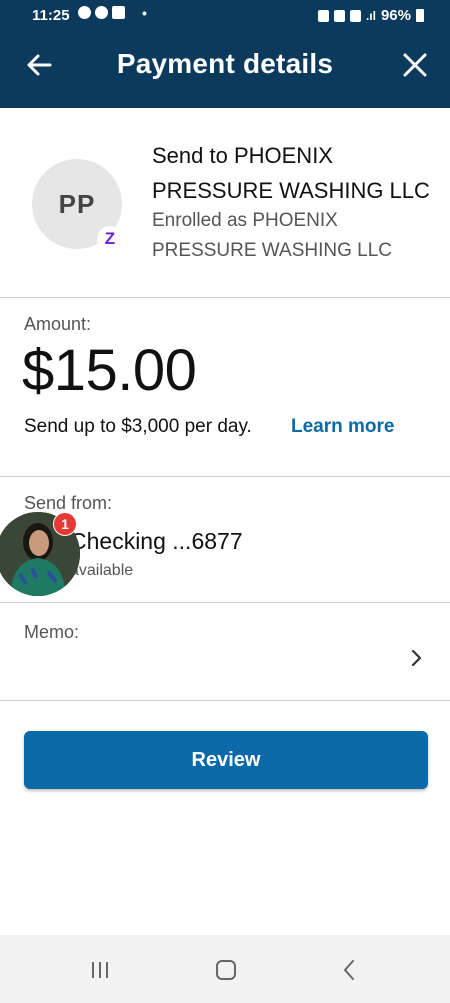 This screenshot has width=450, height=1003. Describe the element at coordinates (342, 427) in the screenshot. I see `learn-more-link: Learn more` at that location.